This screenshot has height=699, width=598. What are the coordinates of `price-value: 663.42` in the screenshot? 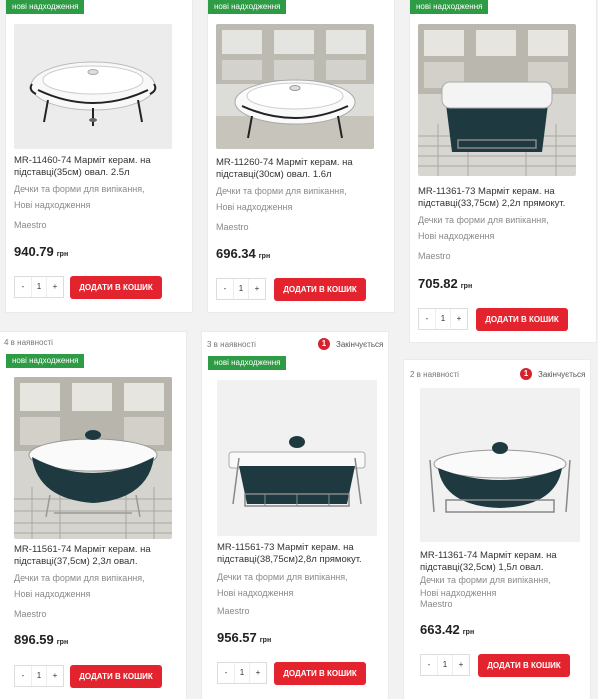 It's located at (440, 629).